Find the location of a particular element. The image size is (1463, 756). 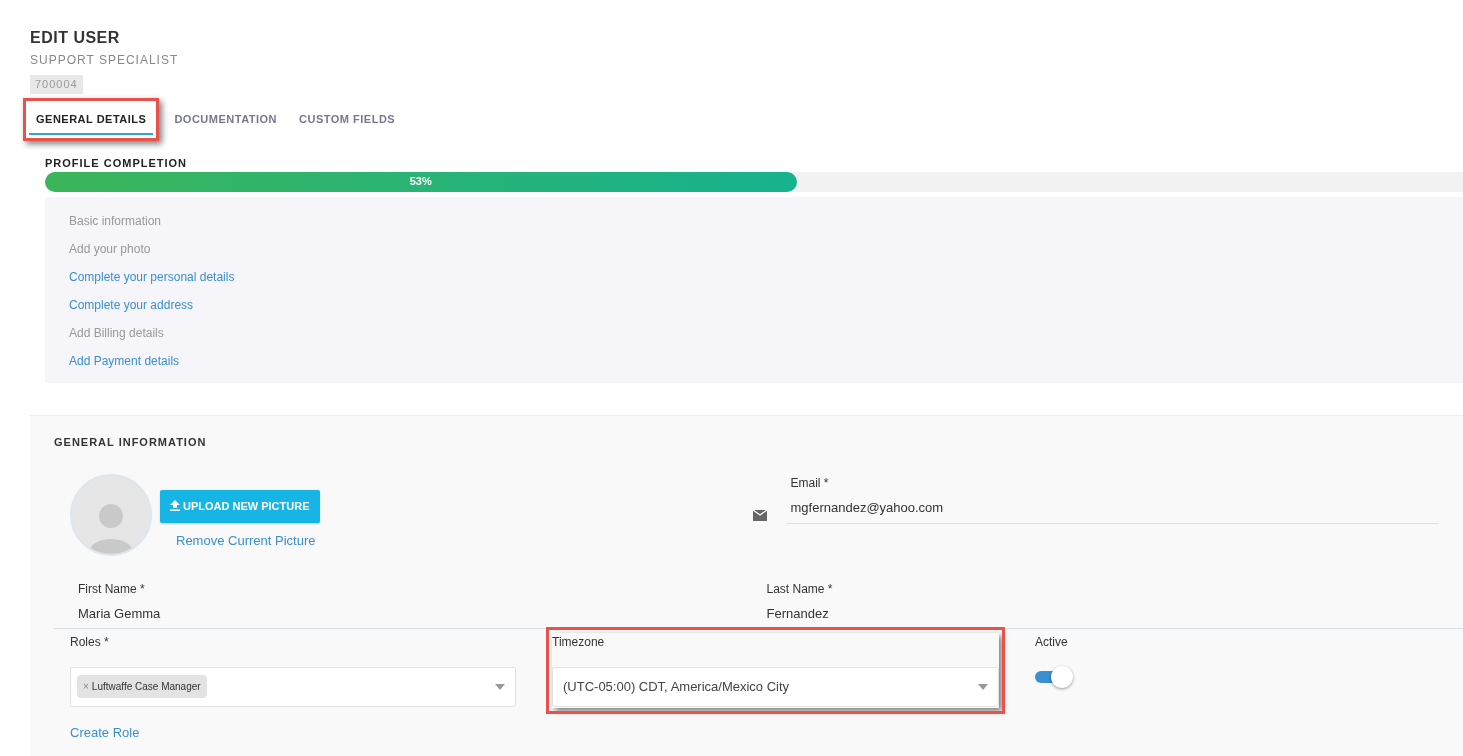

upload-button: UPLOAD NEW PICTURE is located at coordinates (240, 506).